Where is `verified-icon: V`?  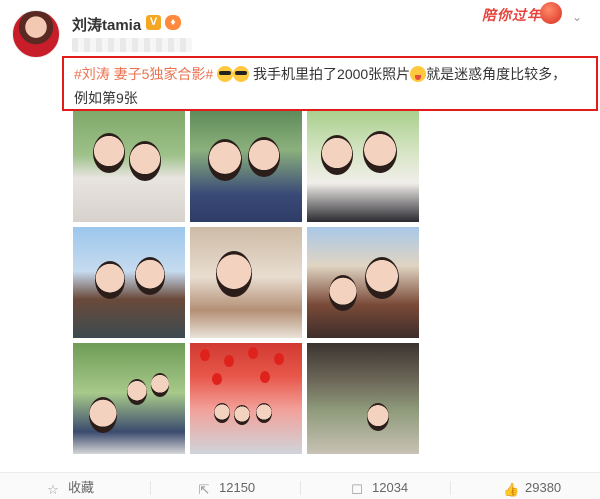 verified-icon: V is located at coordinates (153, 22).